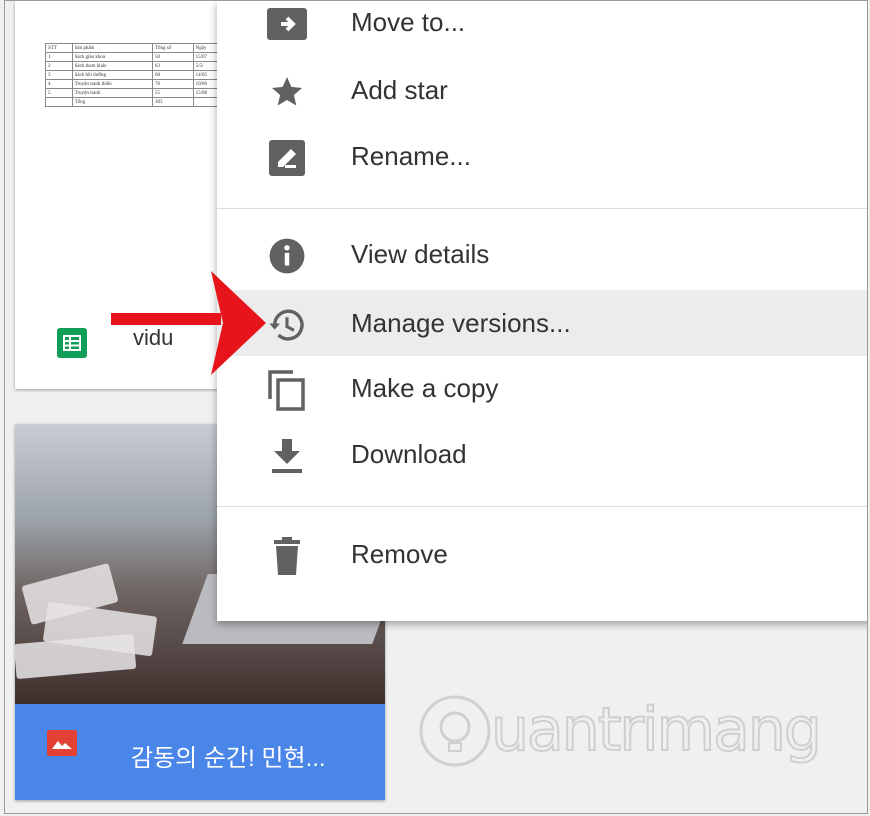  I want to click on move-to-icon, so click(287, 24).